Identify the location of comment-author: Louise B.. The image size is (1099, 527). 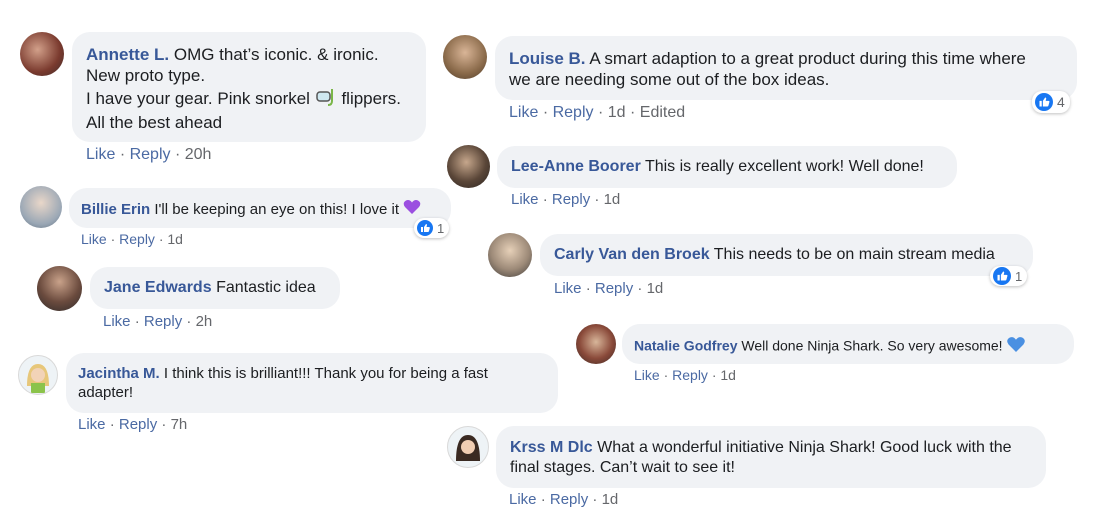
(547, 58).